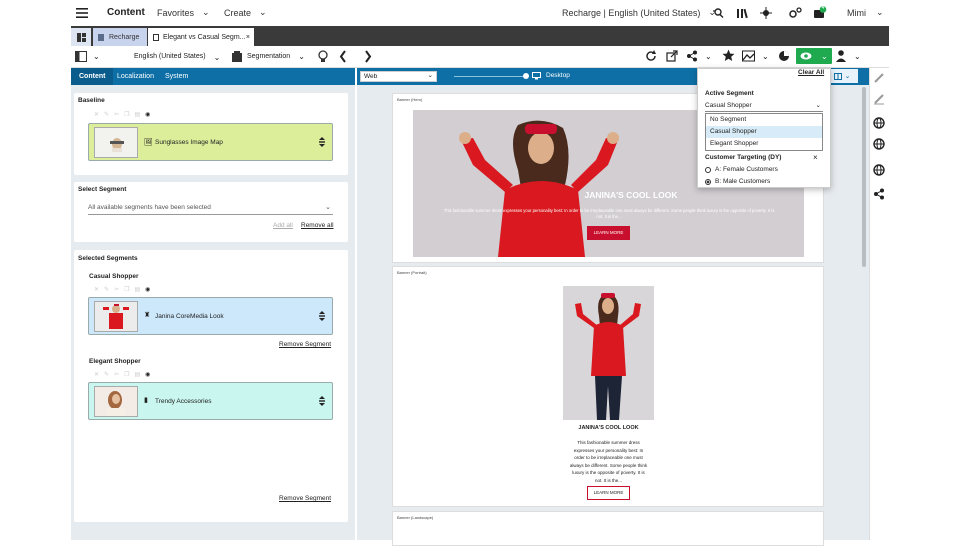  I want to click on site-icon, so click(101, 37).